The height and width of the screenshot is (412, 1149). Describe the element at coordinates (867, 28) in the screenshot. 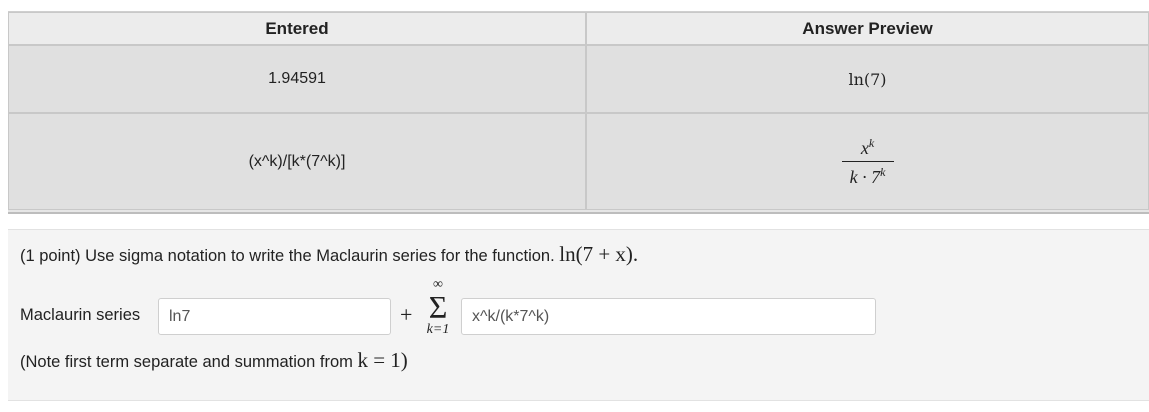

I see `header-answer-preview: Answer Preview` at that location.